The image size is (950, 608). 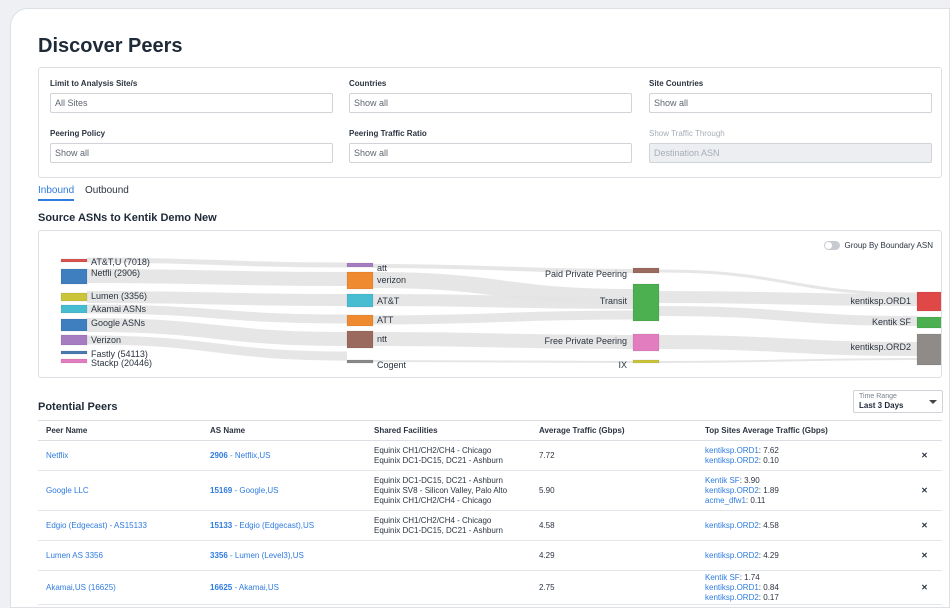 I want to click on asn-link: 15133, so click(x=221, y=525).